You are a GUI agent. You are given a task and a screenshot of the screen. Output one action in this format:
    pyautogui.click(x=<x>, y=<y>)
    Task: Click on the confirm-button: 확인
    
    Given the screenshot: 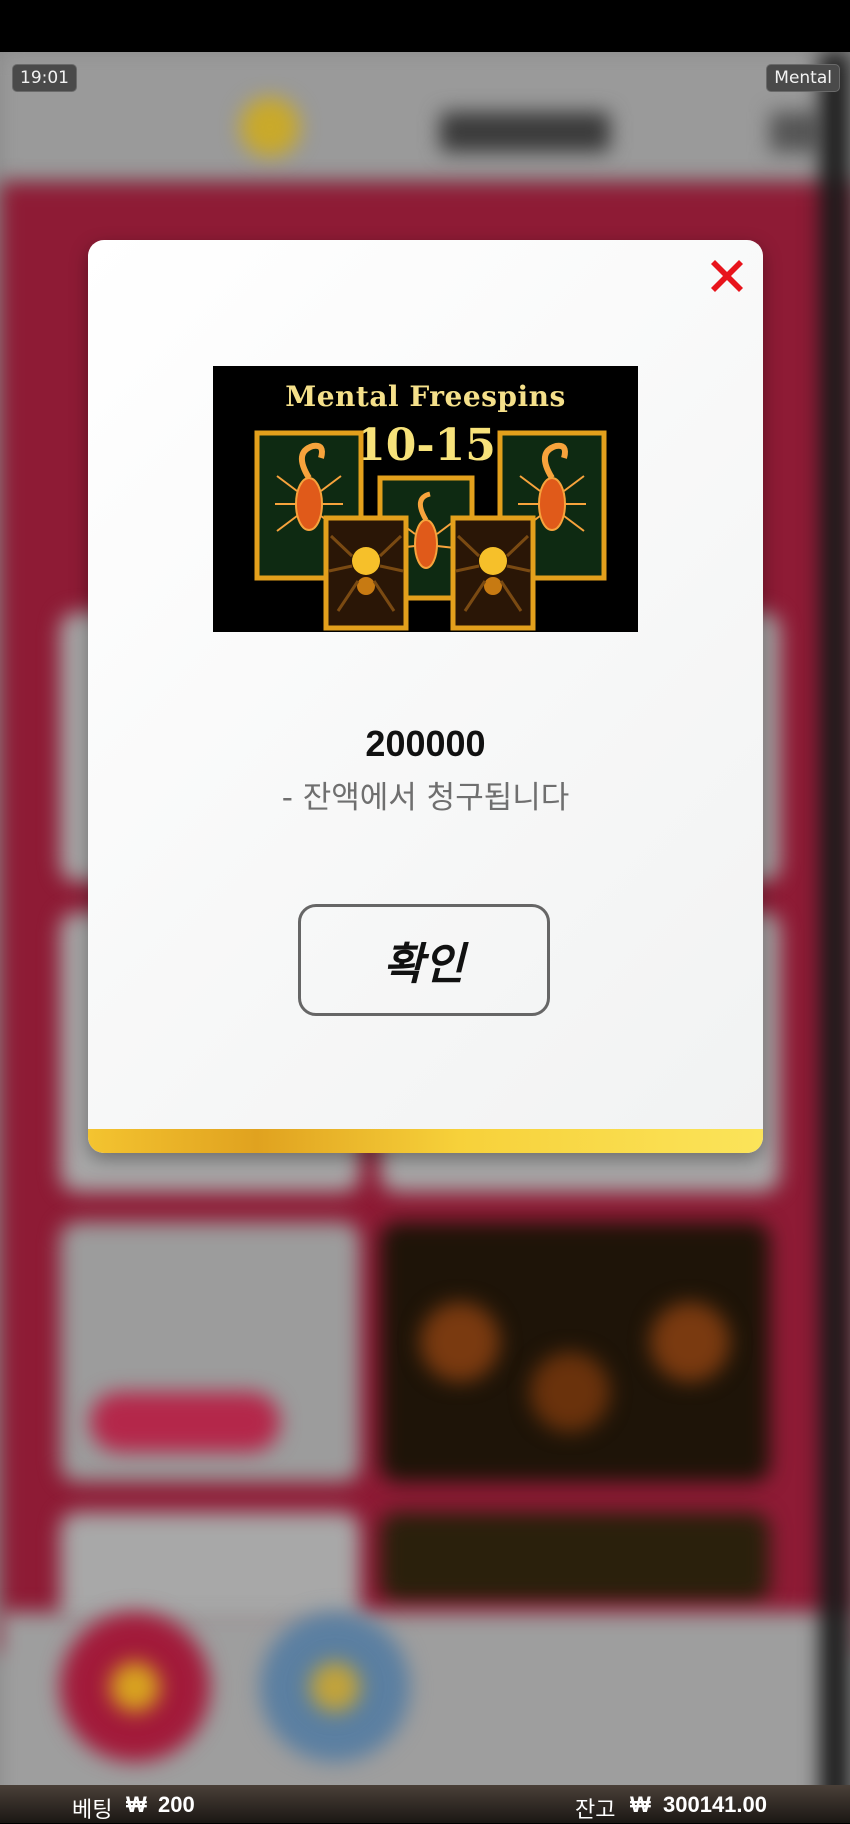 What is the action you would take?
    pyautogui.click(x=424, y=960)
    